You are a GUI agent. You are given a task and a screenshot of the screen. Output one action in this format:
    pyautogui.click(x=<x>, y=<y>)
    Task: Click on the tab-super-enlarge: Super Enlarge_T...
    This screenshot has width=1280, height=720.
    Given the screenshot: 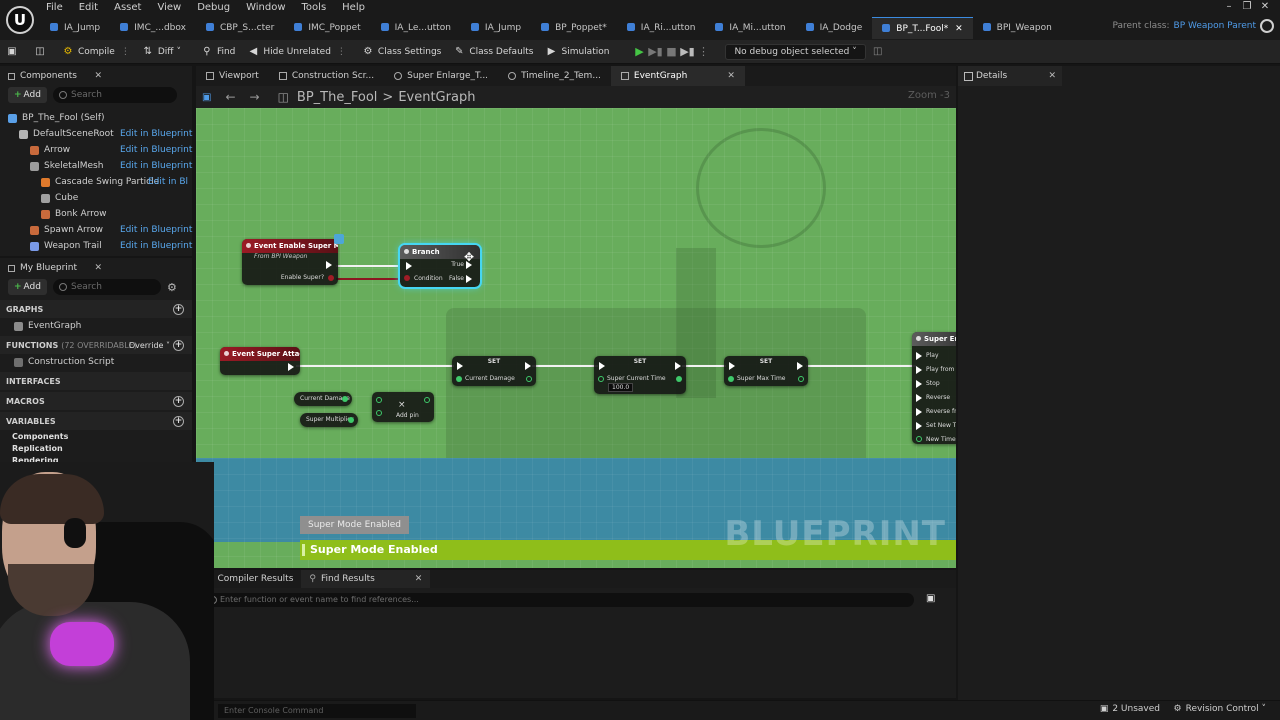 What is the action you would take?
    pyautogui.click(x=441, y=76)
    